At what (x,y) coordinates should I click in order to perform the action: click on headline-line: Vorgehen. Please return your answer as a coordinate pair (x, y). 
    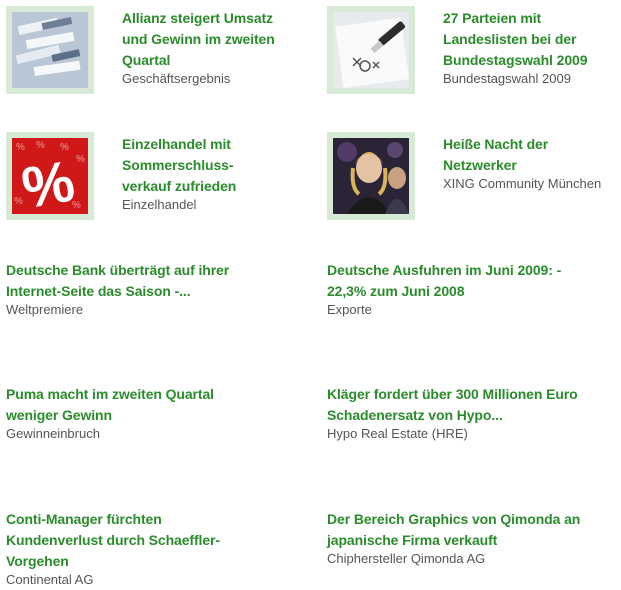
    Looking at the image, I should click on (37, 561).